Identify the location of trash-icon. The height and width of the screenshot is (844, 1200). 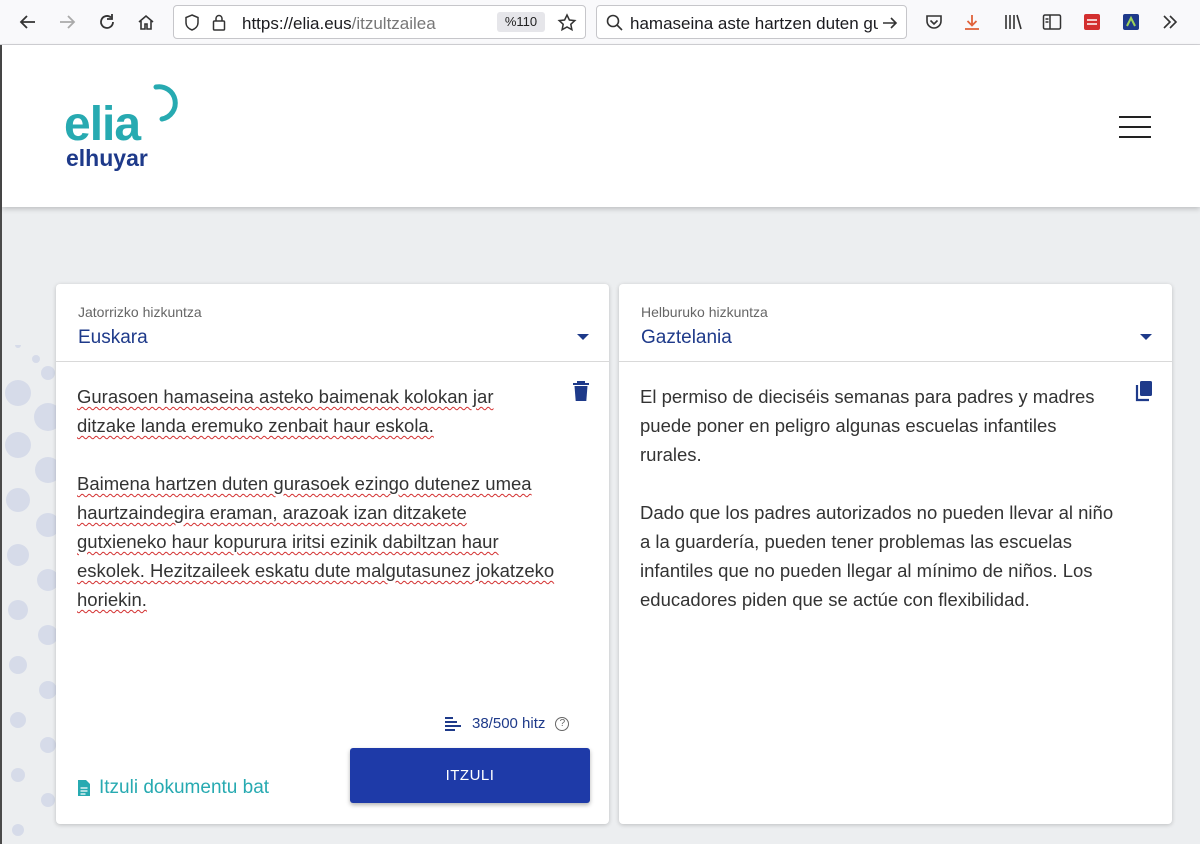
(581, 391).